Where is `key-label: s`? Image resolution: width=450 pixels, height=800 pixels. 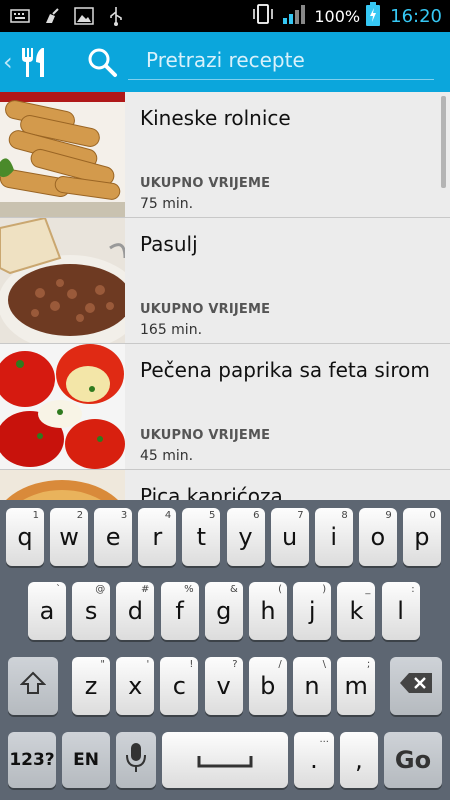 key-label: s is located at coordinates (91, 611).